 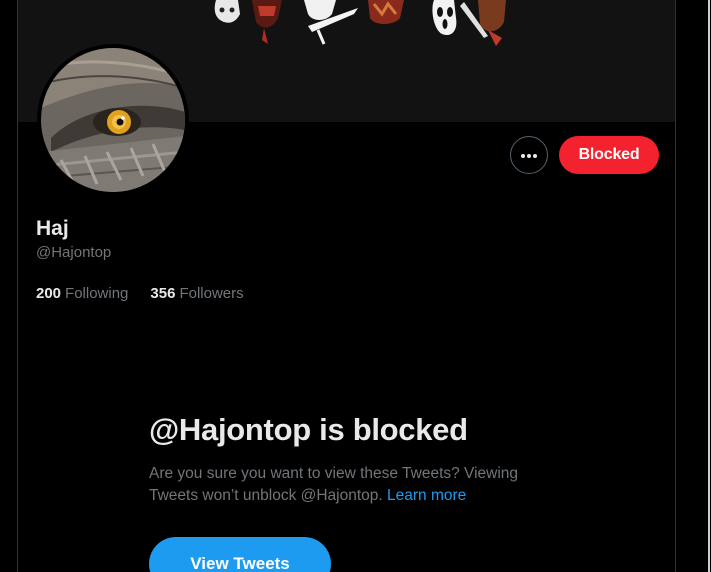 I want to click on more-horizontal-icon, so click(x=529, y=155).